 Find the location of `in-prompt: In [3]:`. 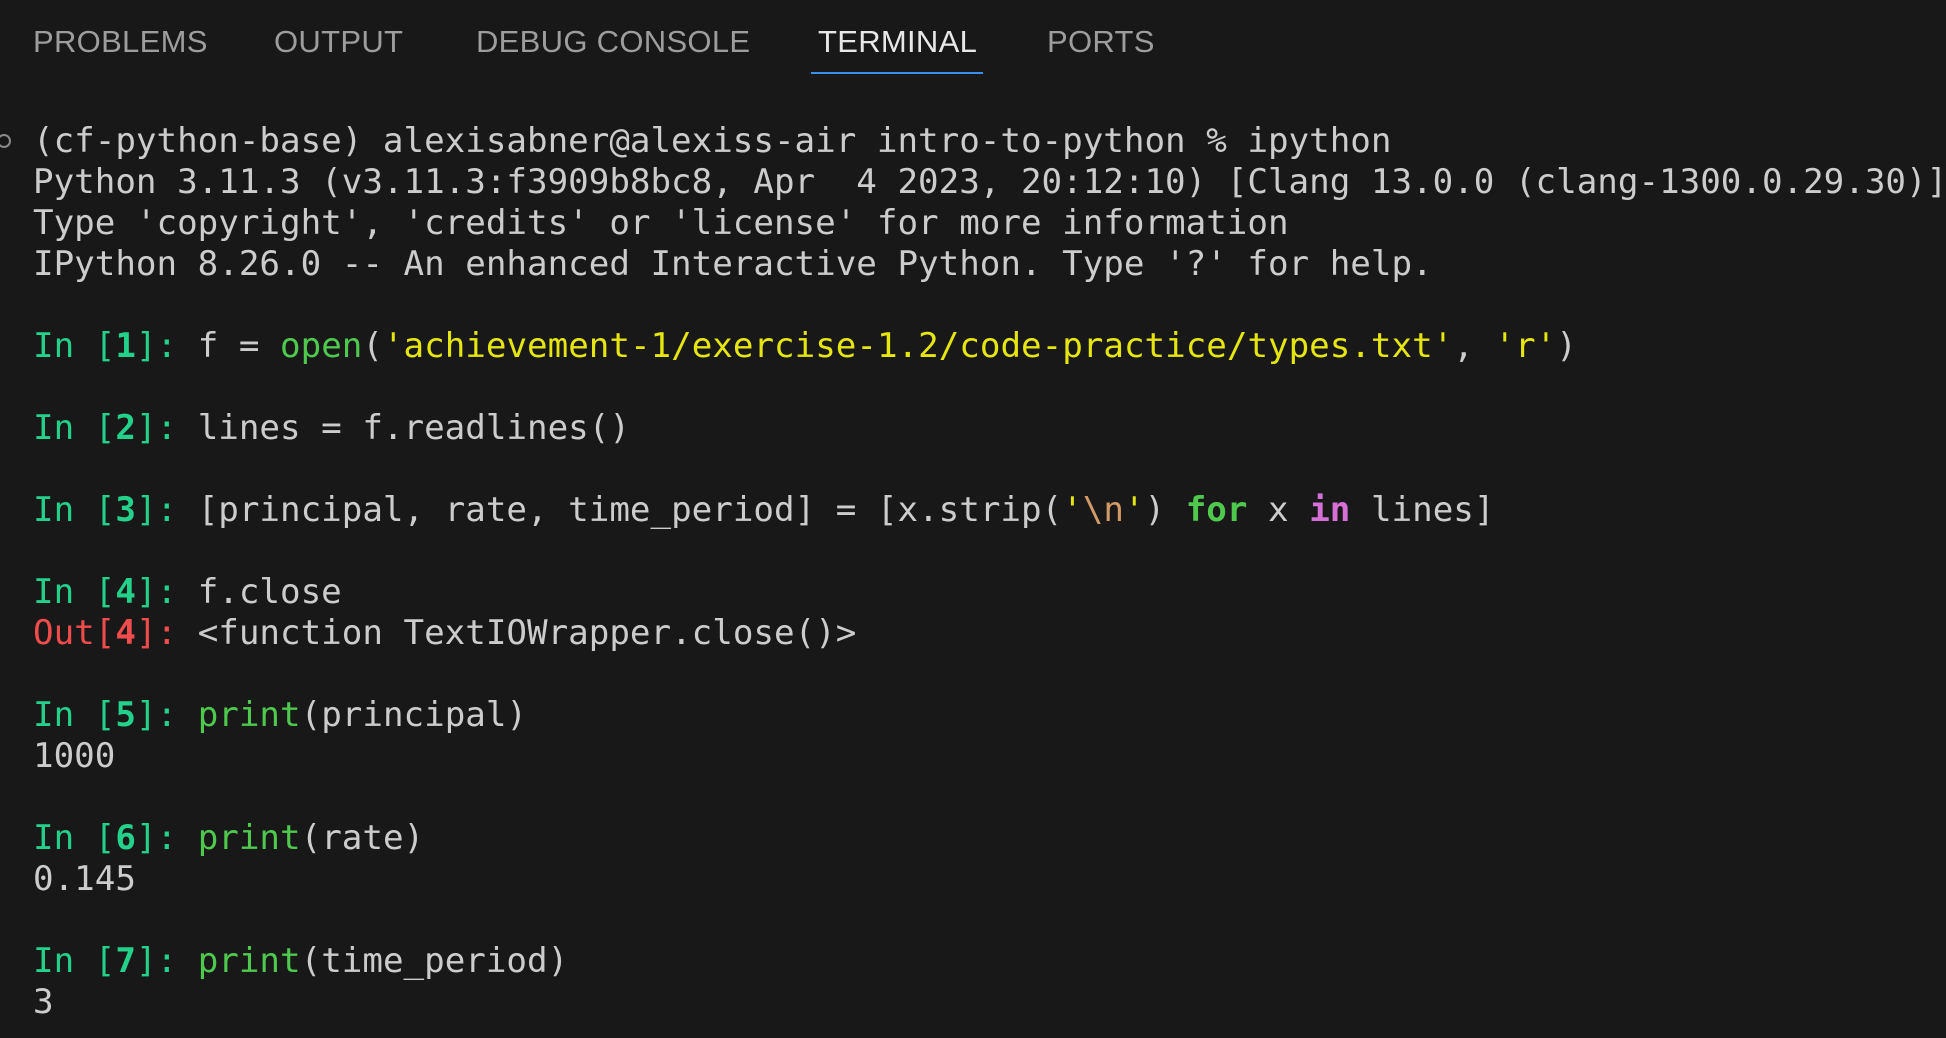

in-prompt: In [3]: is located at coordinates (115, 510).